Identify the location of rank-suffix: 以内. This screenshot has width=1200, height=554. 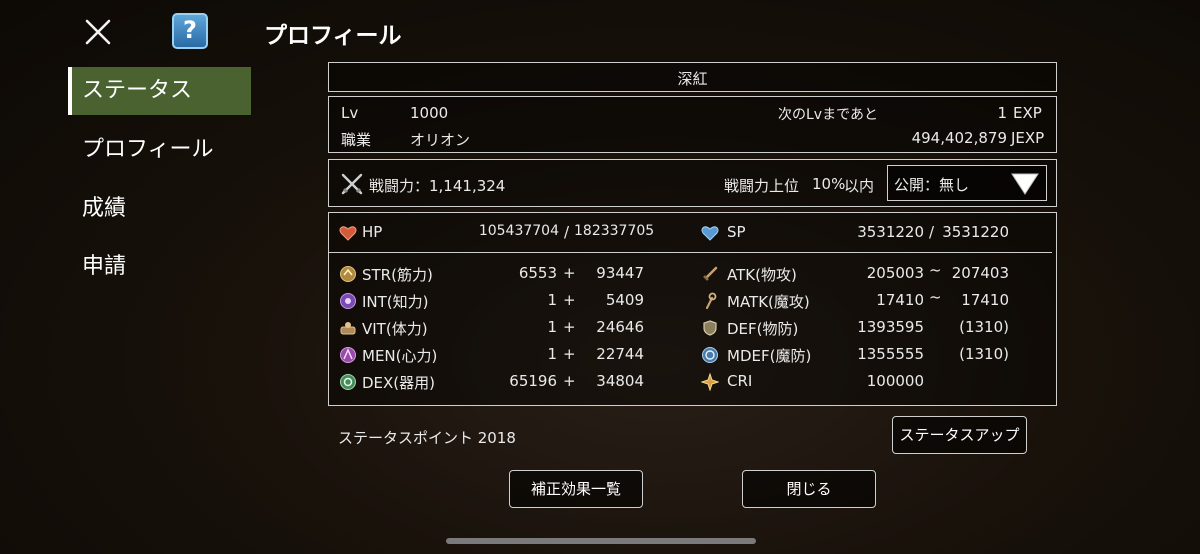
(859, 186).